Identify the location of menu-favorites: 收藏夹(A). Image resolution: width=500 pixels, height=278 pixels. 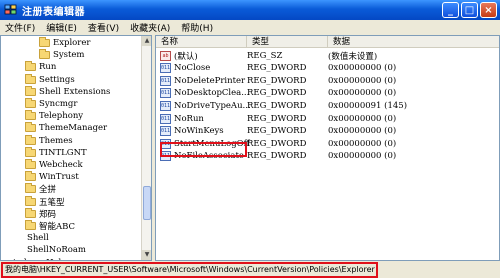
(150, 27).